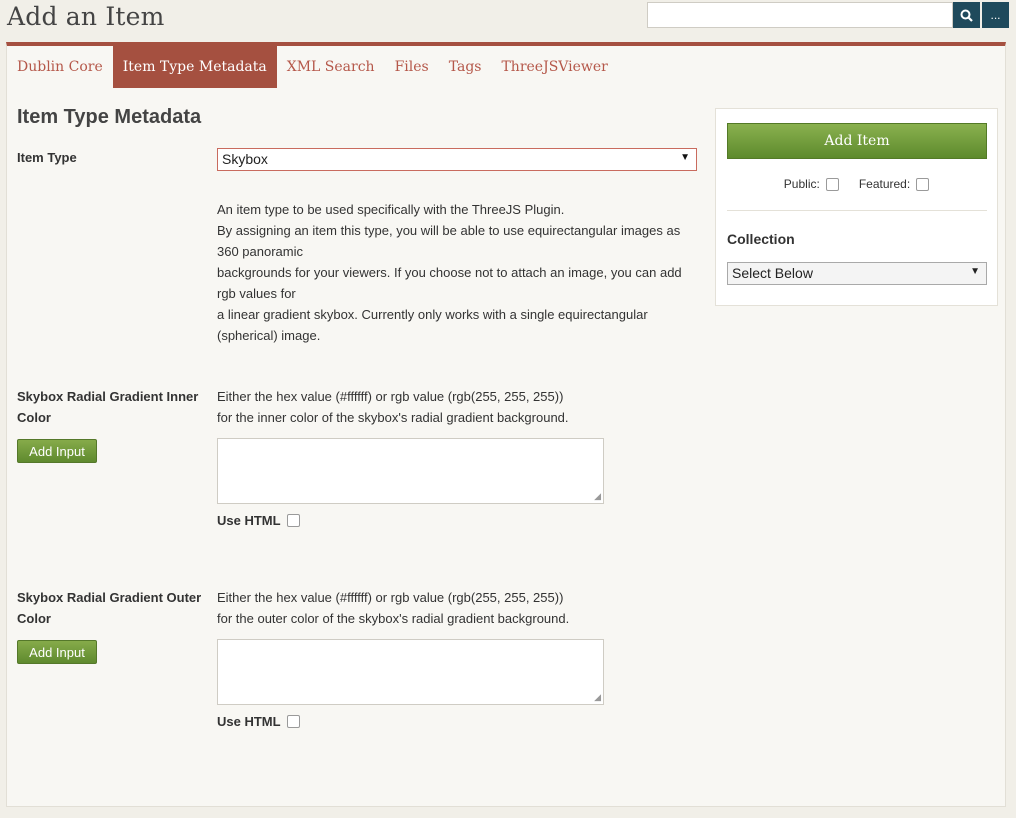 The height and width of the screenshot is (818, 1016). I want to click on outer-color-use-html: Use HTML, so click(258, 721).